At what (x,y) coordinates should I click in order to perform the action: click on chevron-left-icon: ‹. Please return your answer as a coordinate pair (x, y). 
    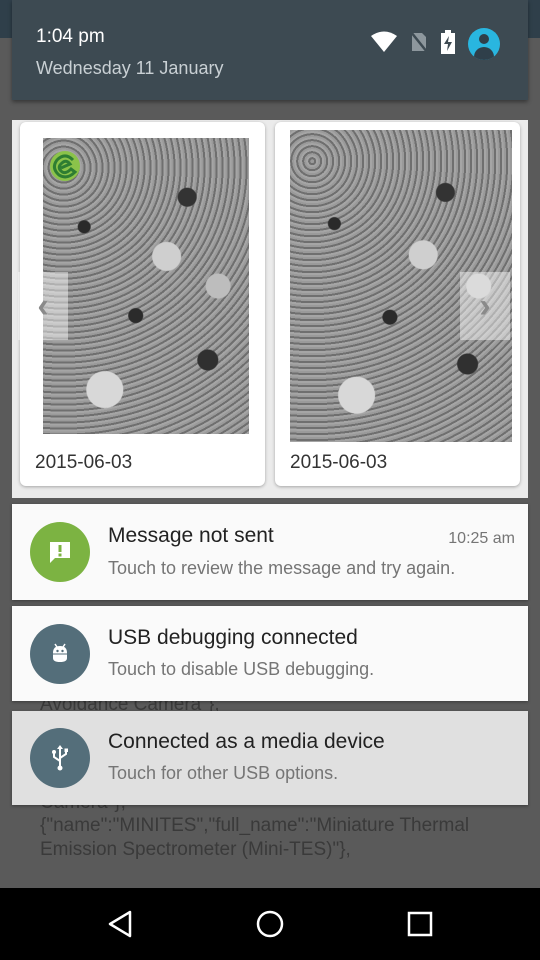
    Looking at the image, I should click on (43, 306).